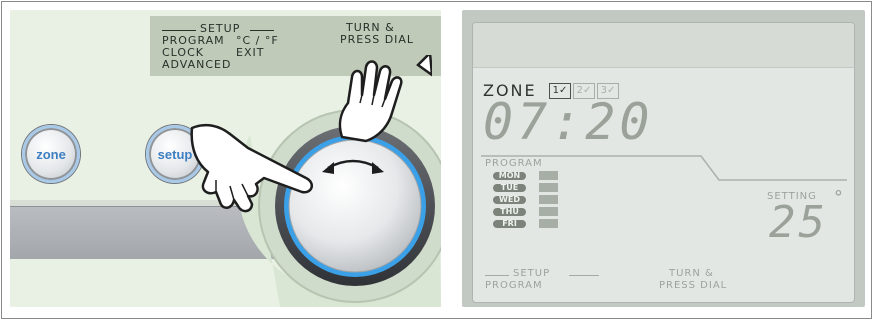  Describe the element at coordinates (663, 45) in the screenshot. I see `lcd-top-band` at that location.